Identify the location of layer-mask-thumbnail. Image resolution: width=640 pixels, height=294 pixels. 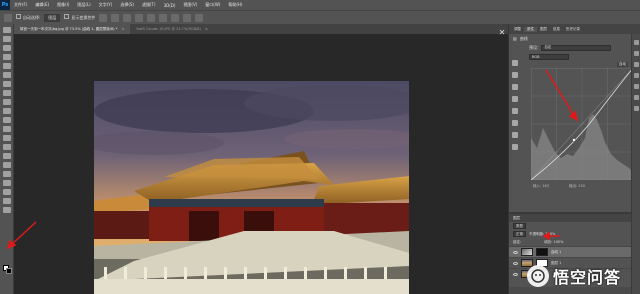
(542, 252).